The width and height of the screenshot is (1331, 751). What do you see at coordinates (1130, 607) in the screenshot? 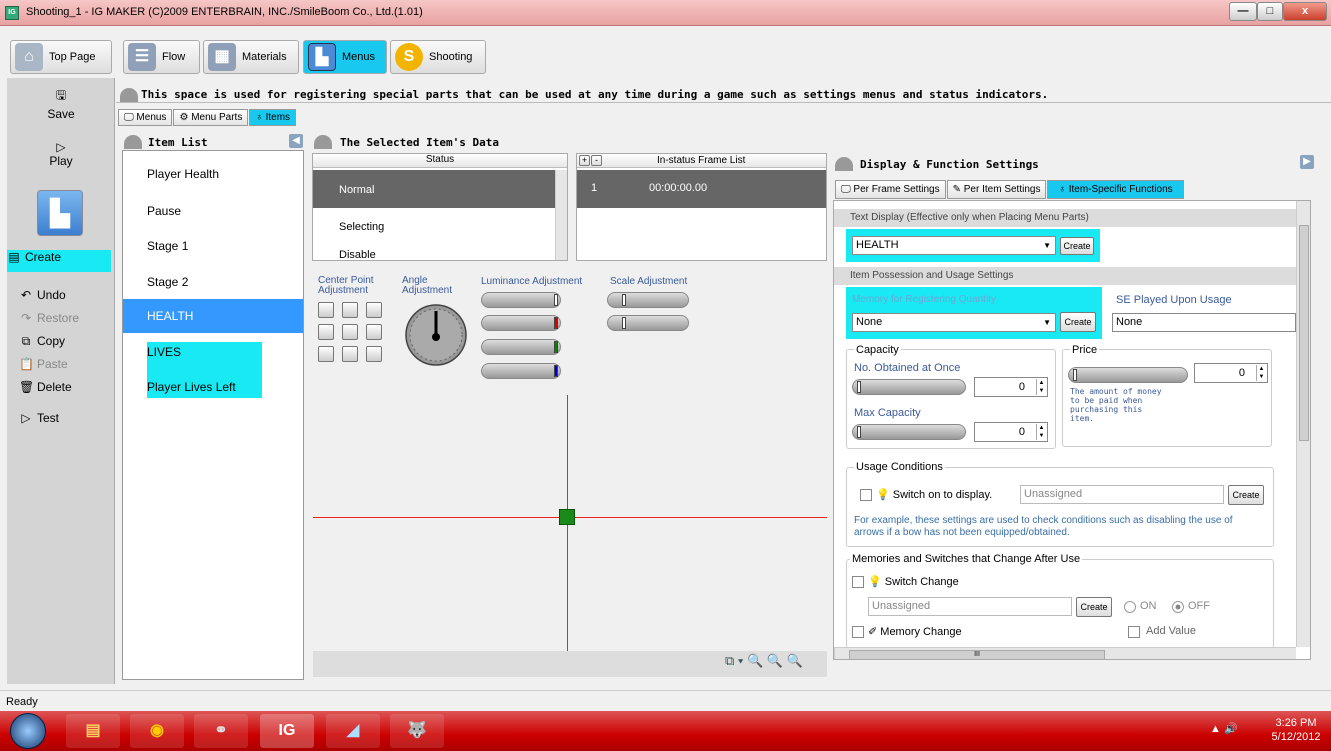
I see `on-radio` at bounding box center [1130, 607].